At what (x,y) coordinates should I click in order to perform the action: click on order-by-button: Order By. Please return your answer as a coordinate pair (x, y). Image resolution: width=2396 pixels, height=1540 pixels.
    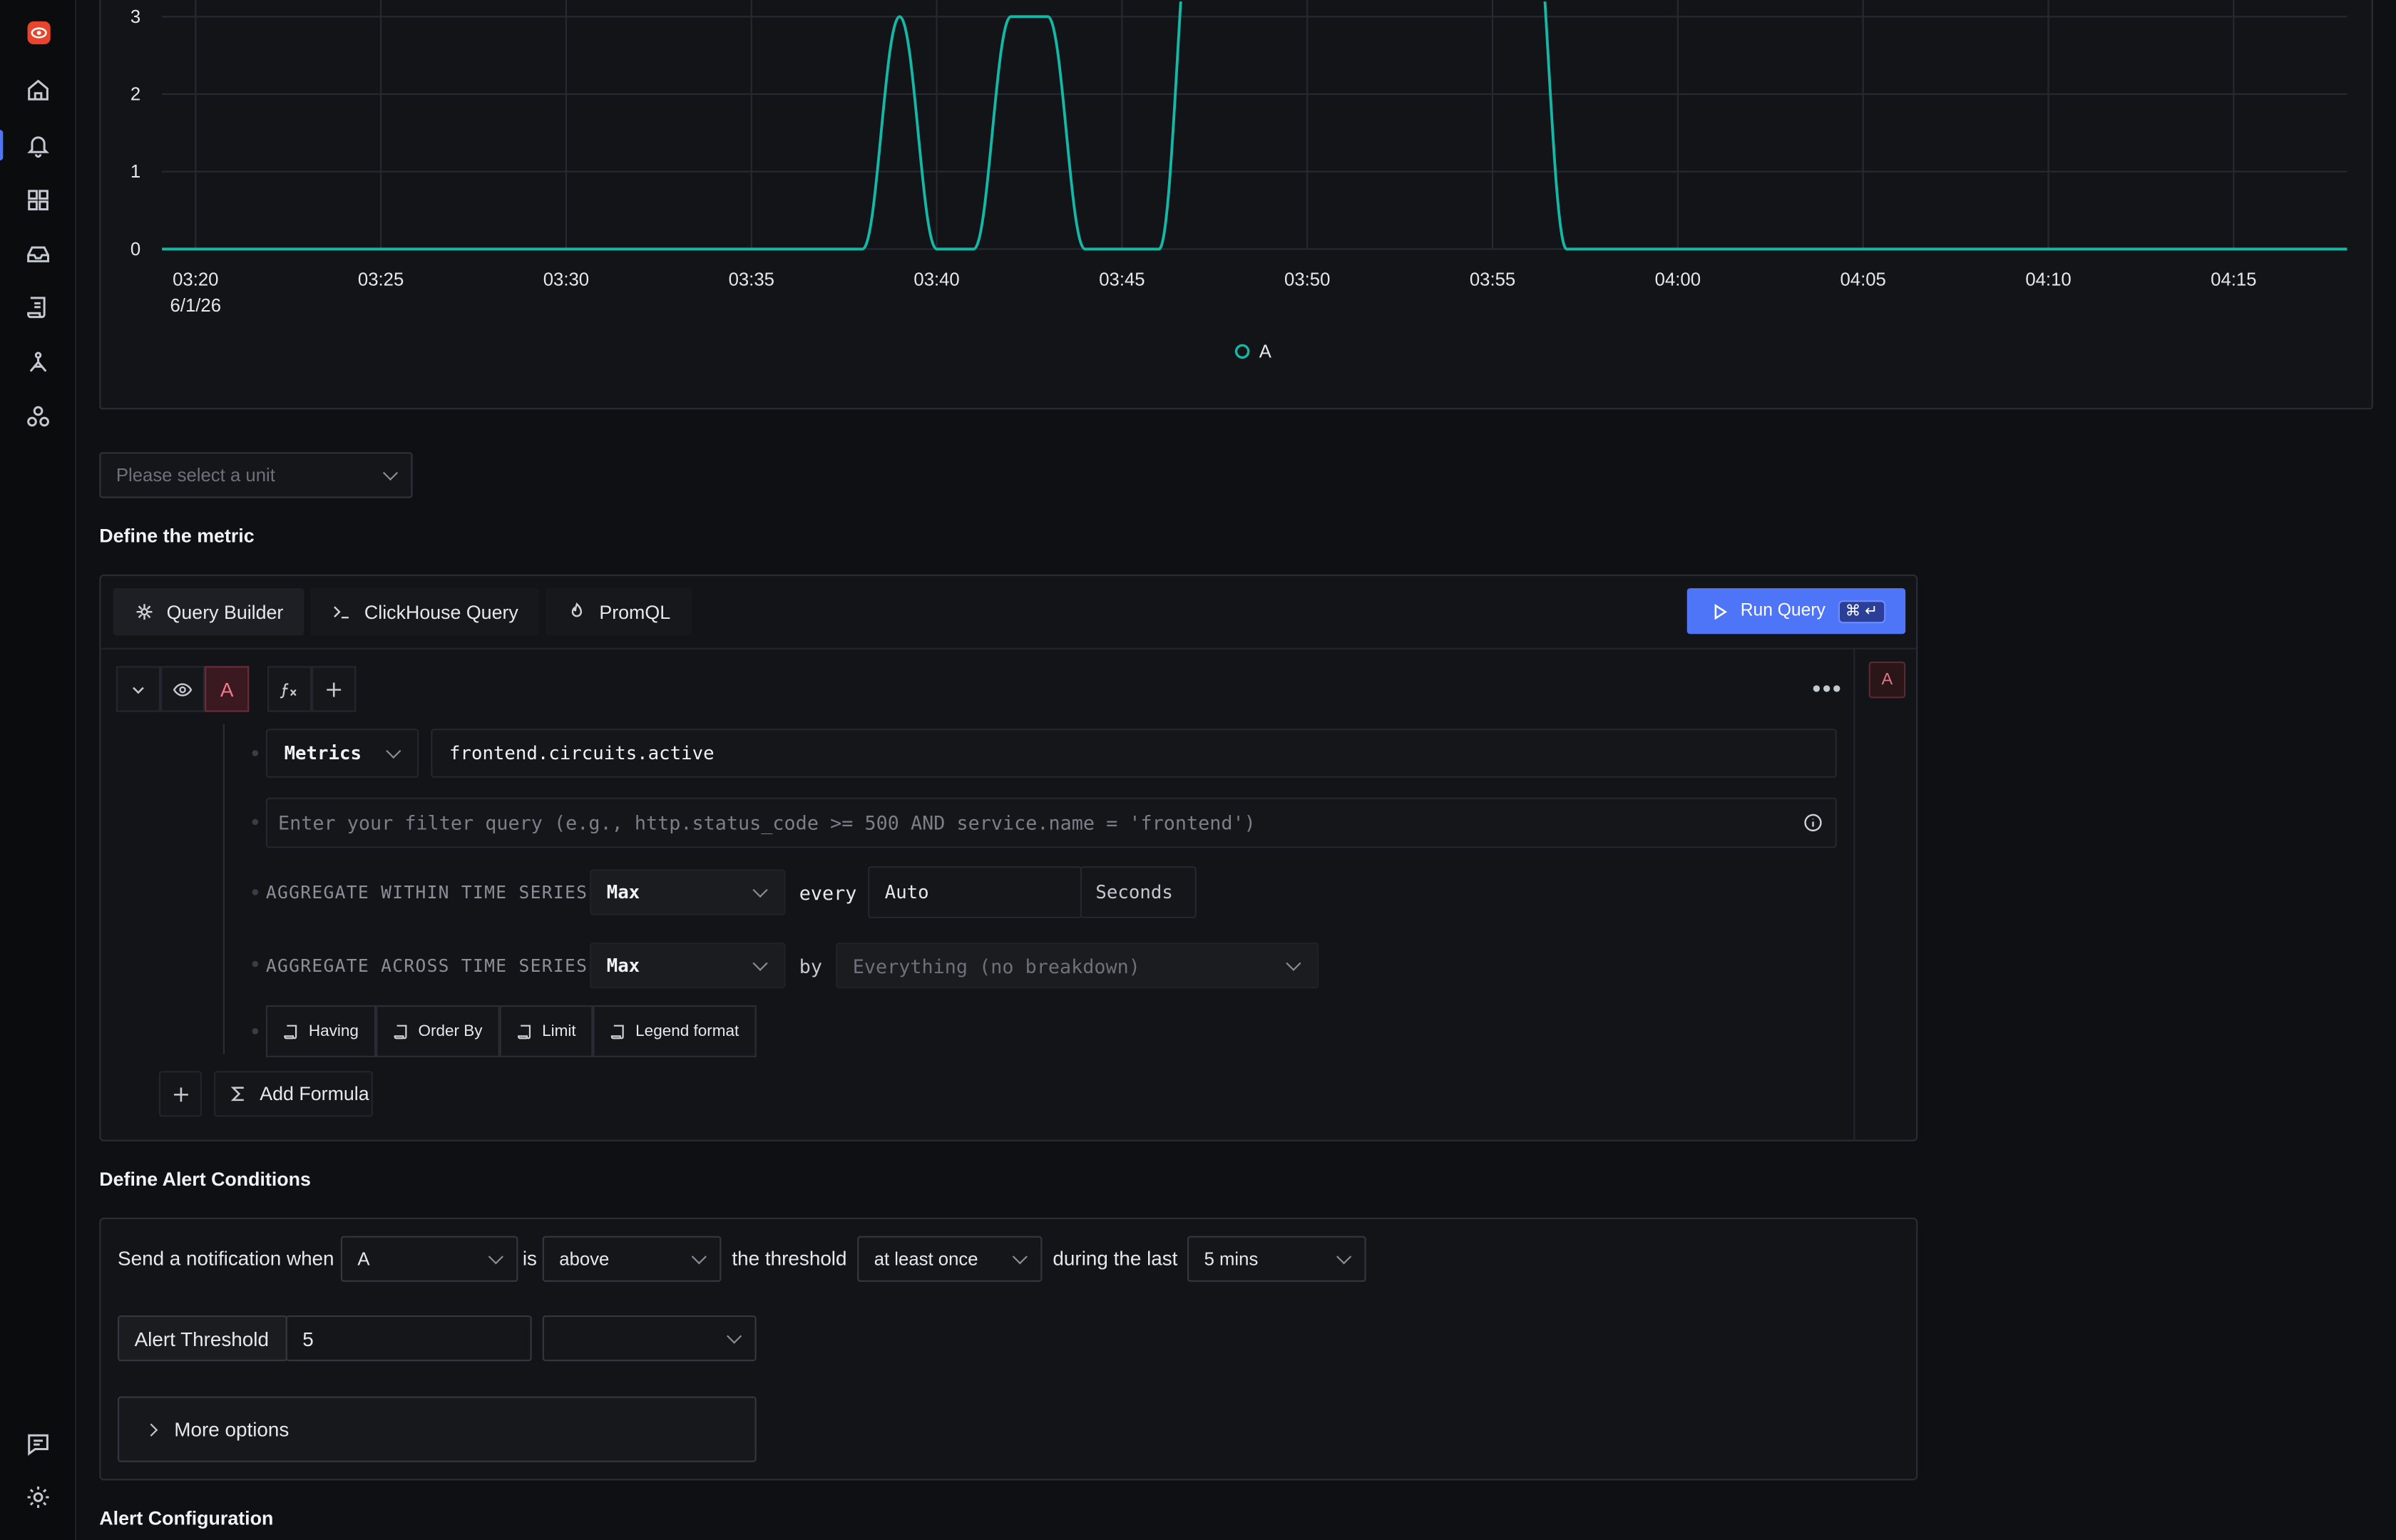
    Looking at the image, I should click on (437, 1031).